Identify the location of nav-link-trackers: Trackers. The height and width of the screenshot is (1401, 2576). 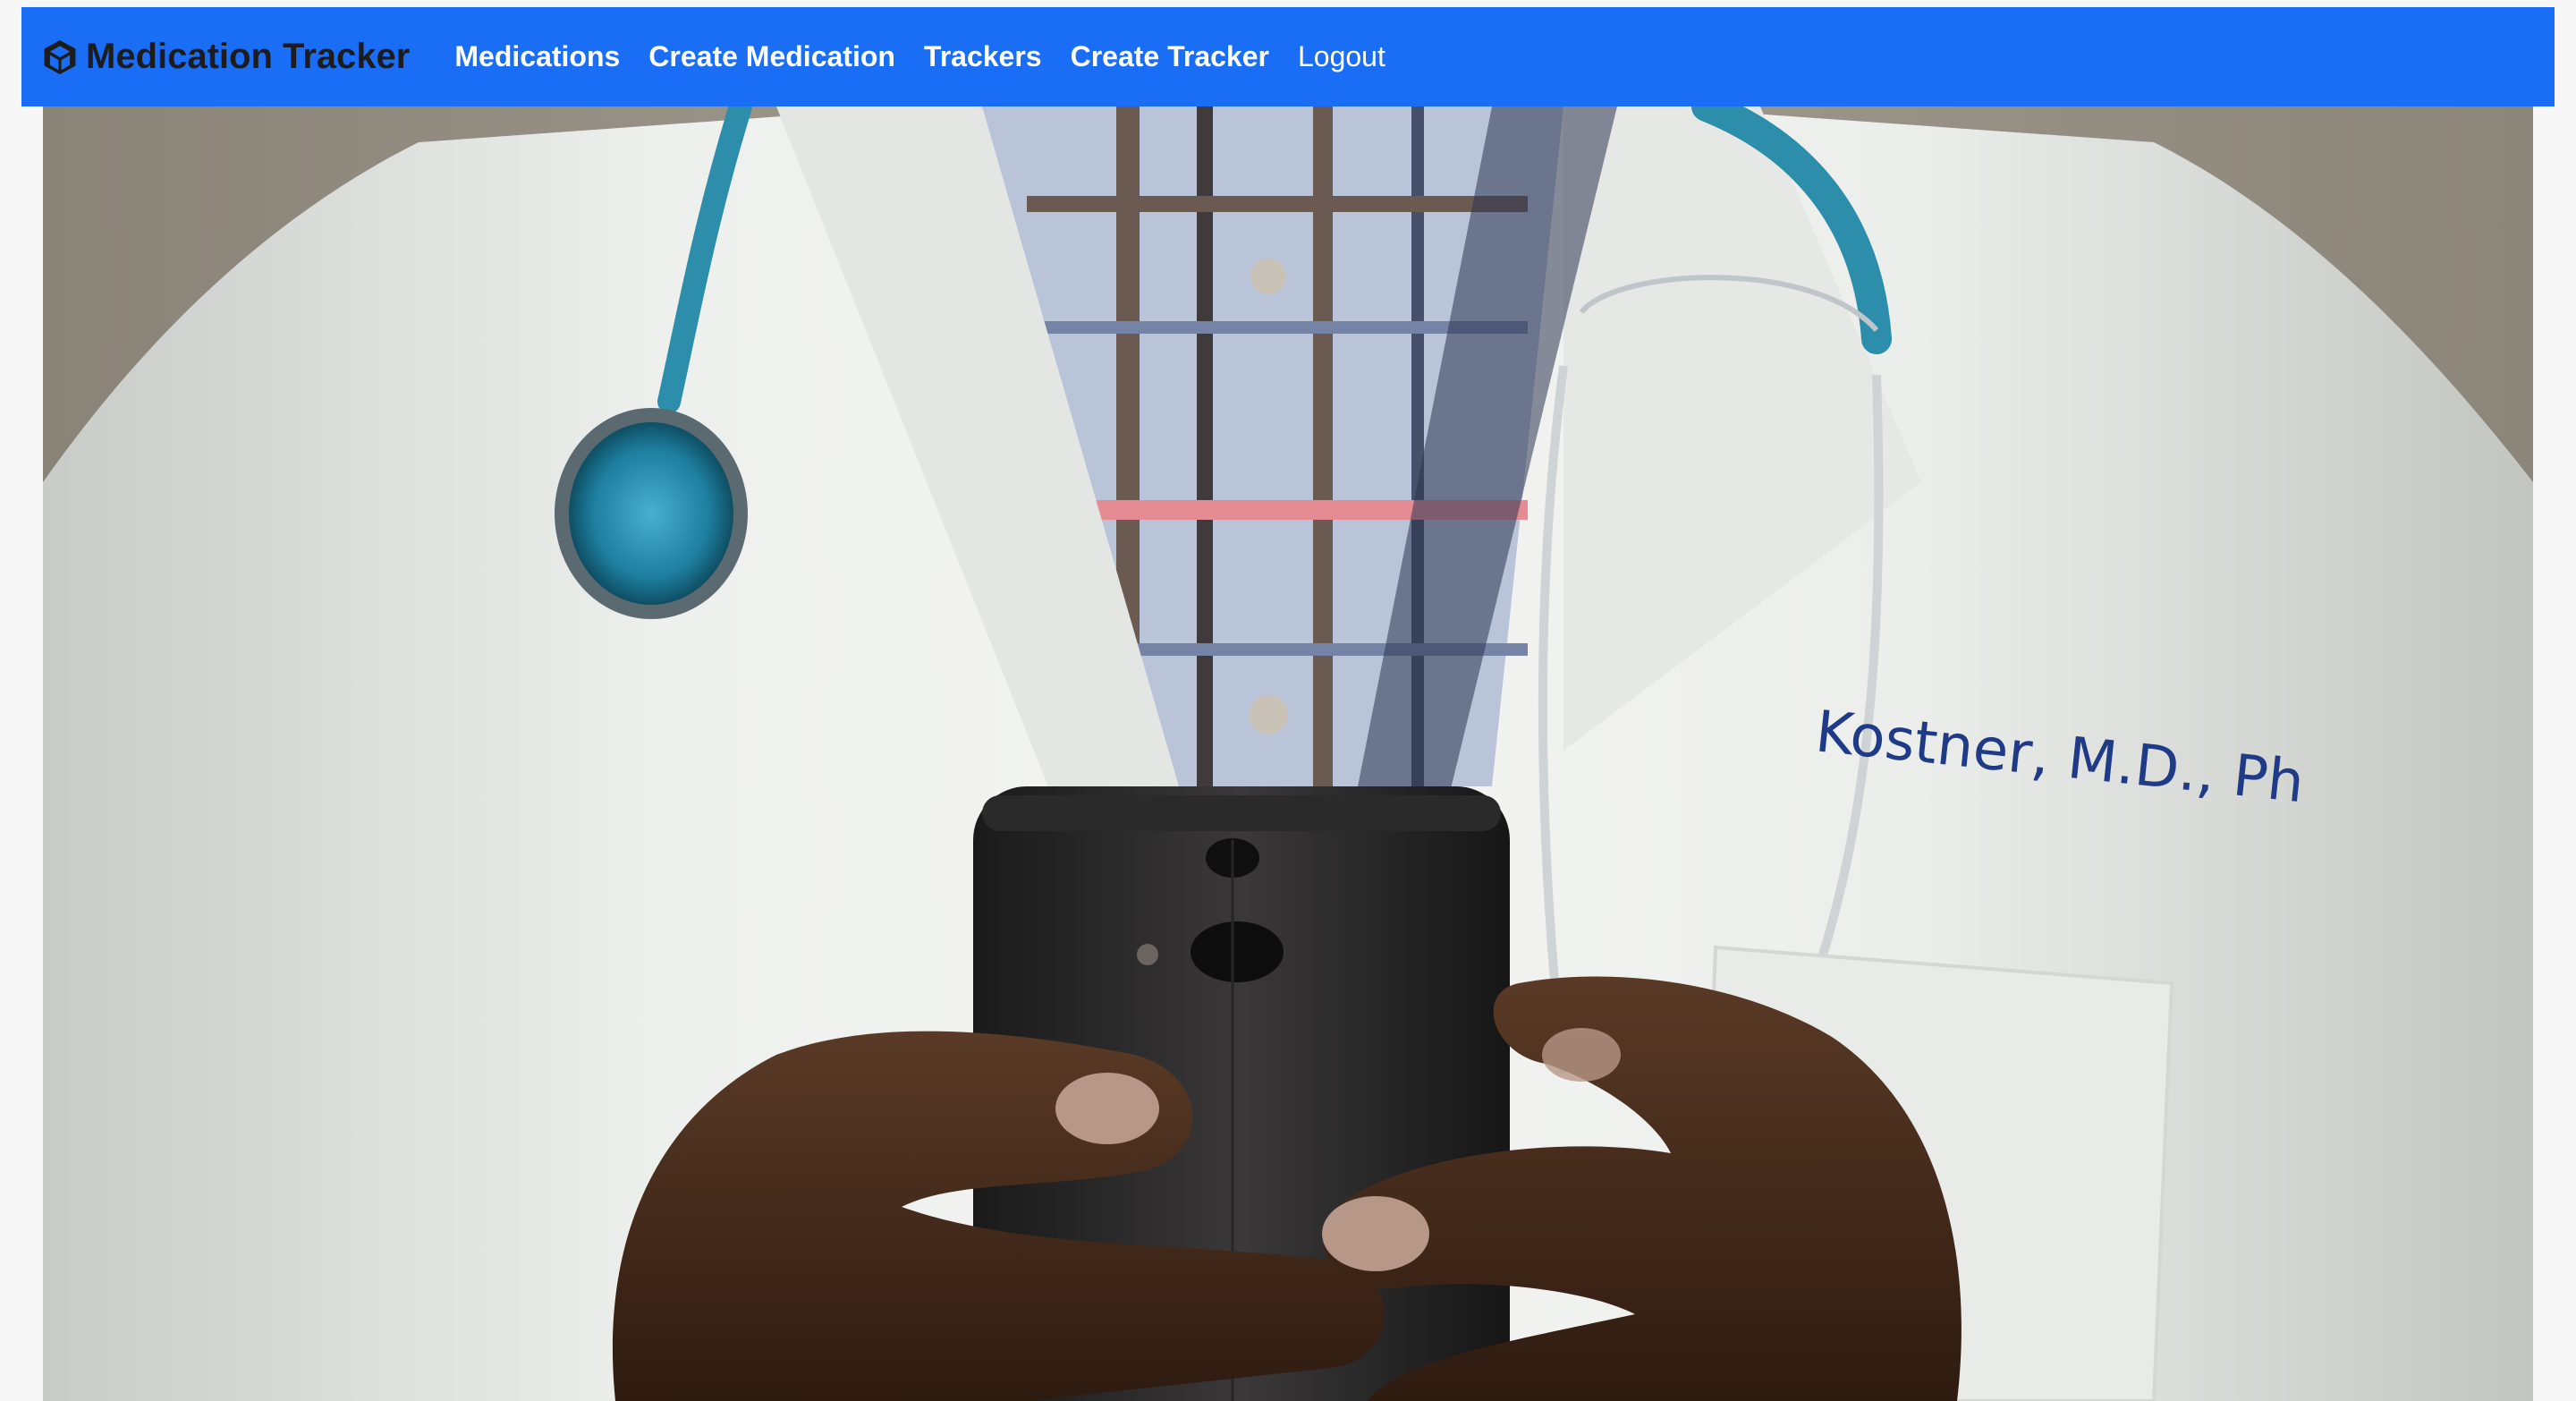
(983, 56).